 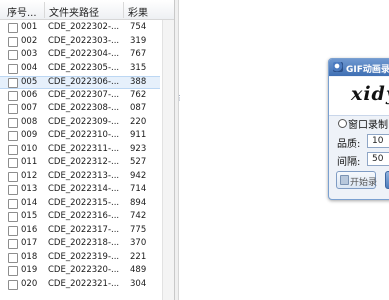 I want to click on panel-splitter: ⋮, so click(x=179, y=150).